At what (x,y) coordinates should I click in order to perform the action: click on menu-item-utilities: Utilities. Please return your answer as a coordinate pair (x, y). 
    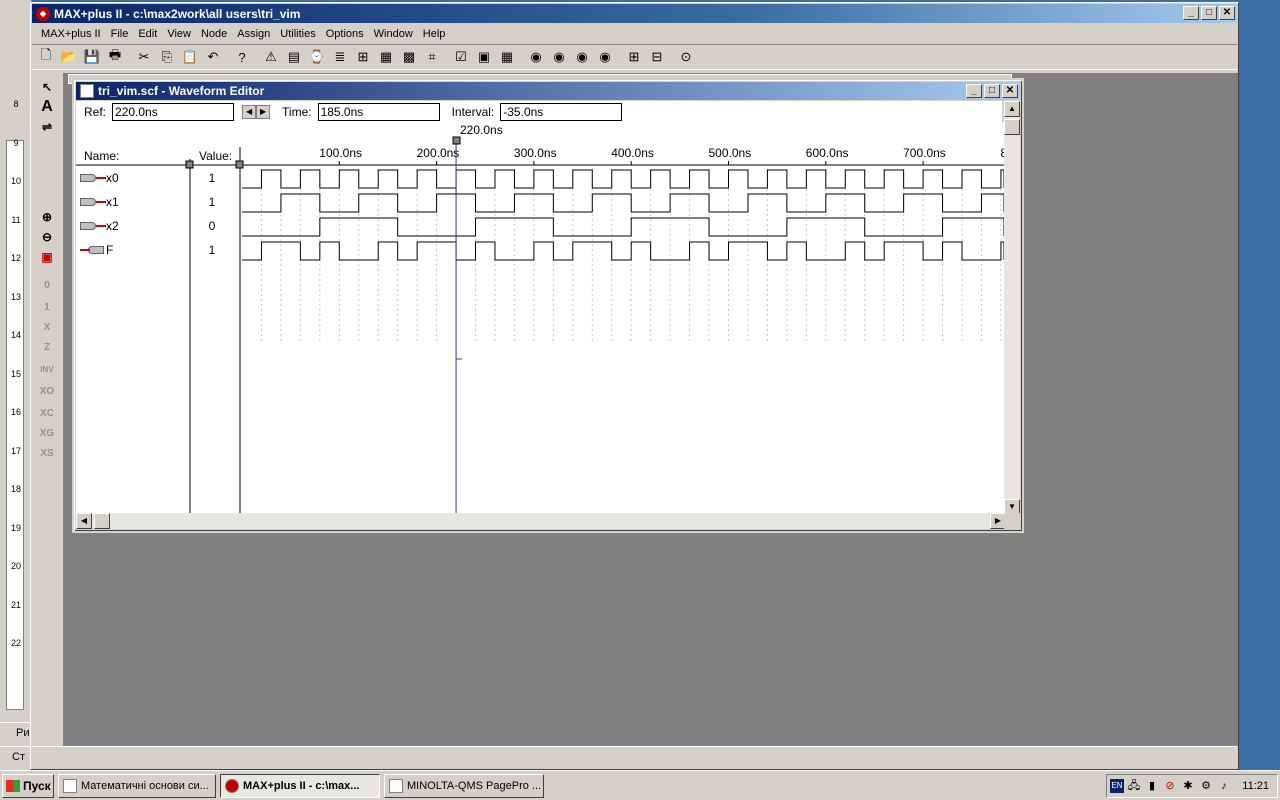
    Looking at the image, I should click on (297, 34).